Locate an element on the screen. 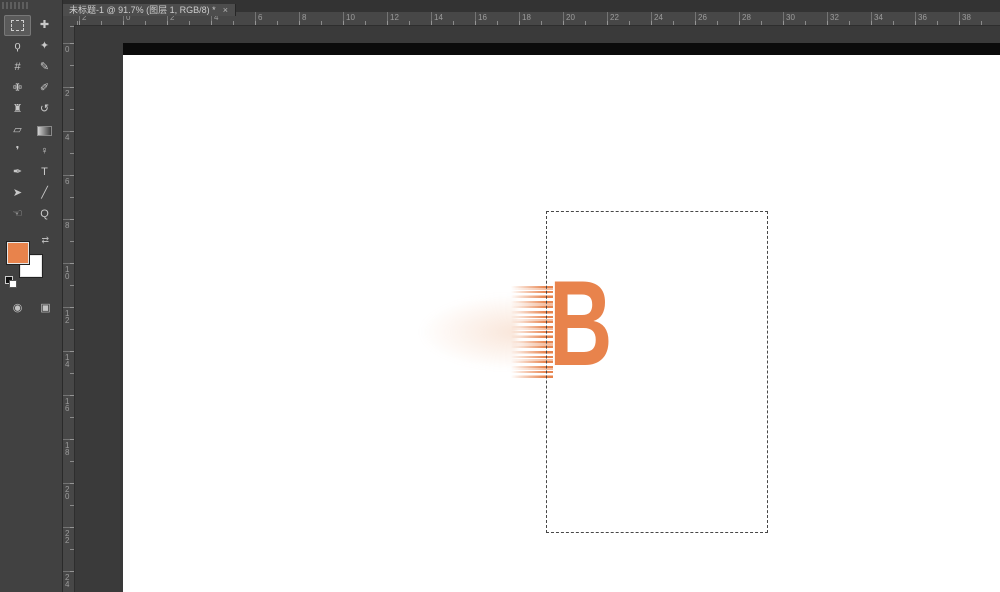 This screenshot has width=1000, height=592. document-tab-title: 未标题-1 @ 91.7% (图层 1, RGB/8) * is located at coordinates (142, 10).